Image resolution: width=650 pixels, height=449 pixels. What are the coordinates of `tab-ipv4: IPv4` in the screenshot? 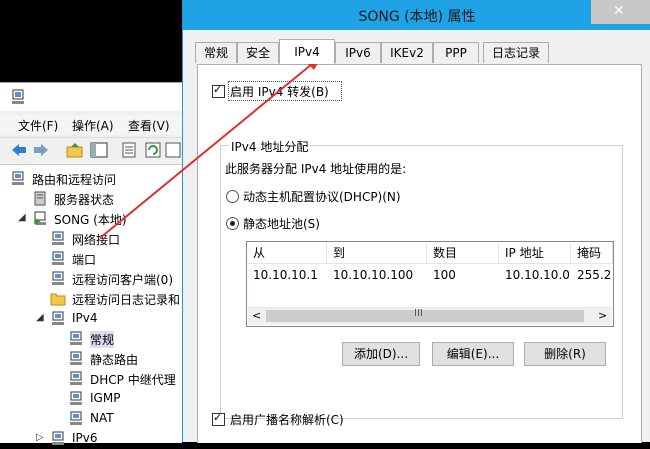 It's located at (307, 51).